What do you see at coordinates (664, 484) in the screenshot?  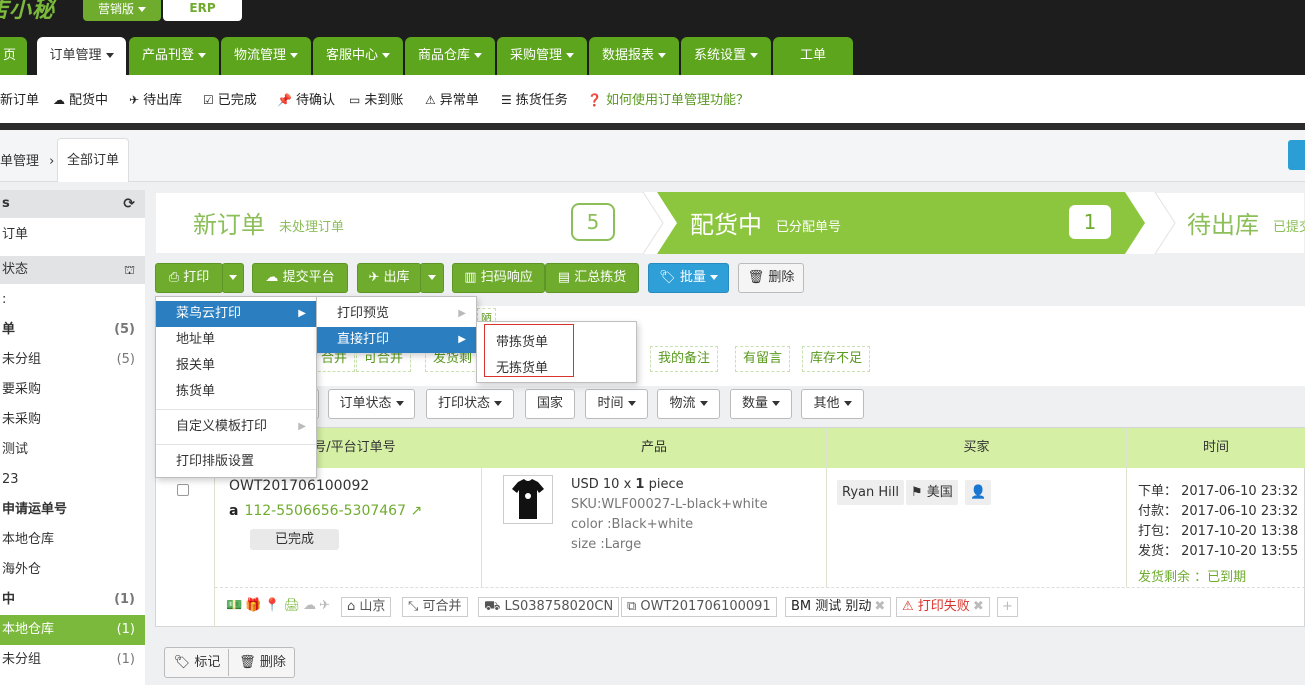 I see `unit-text: piece` at bounding box center [664, 484].